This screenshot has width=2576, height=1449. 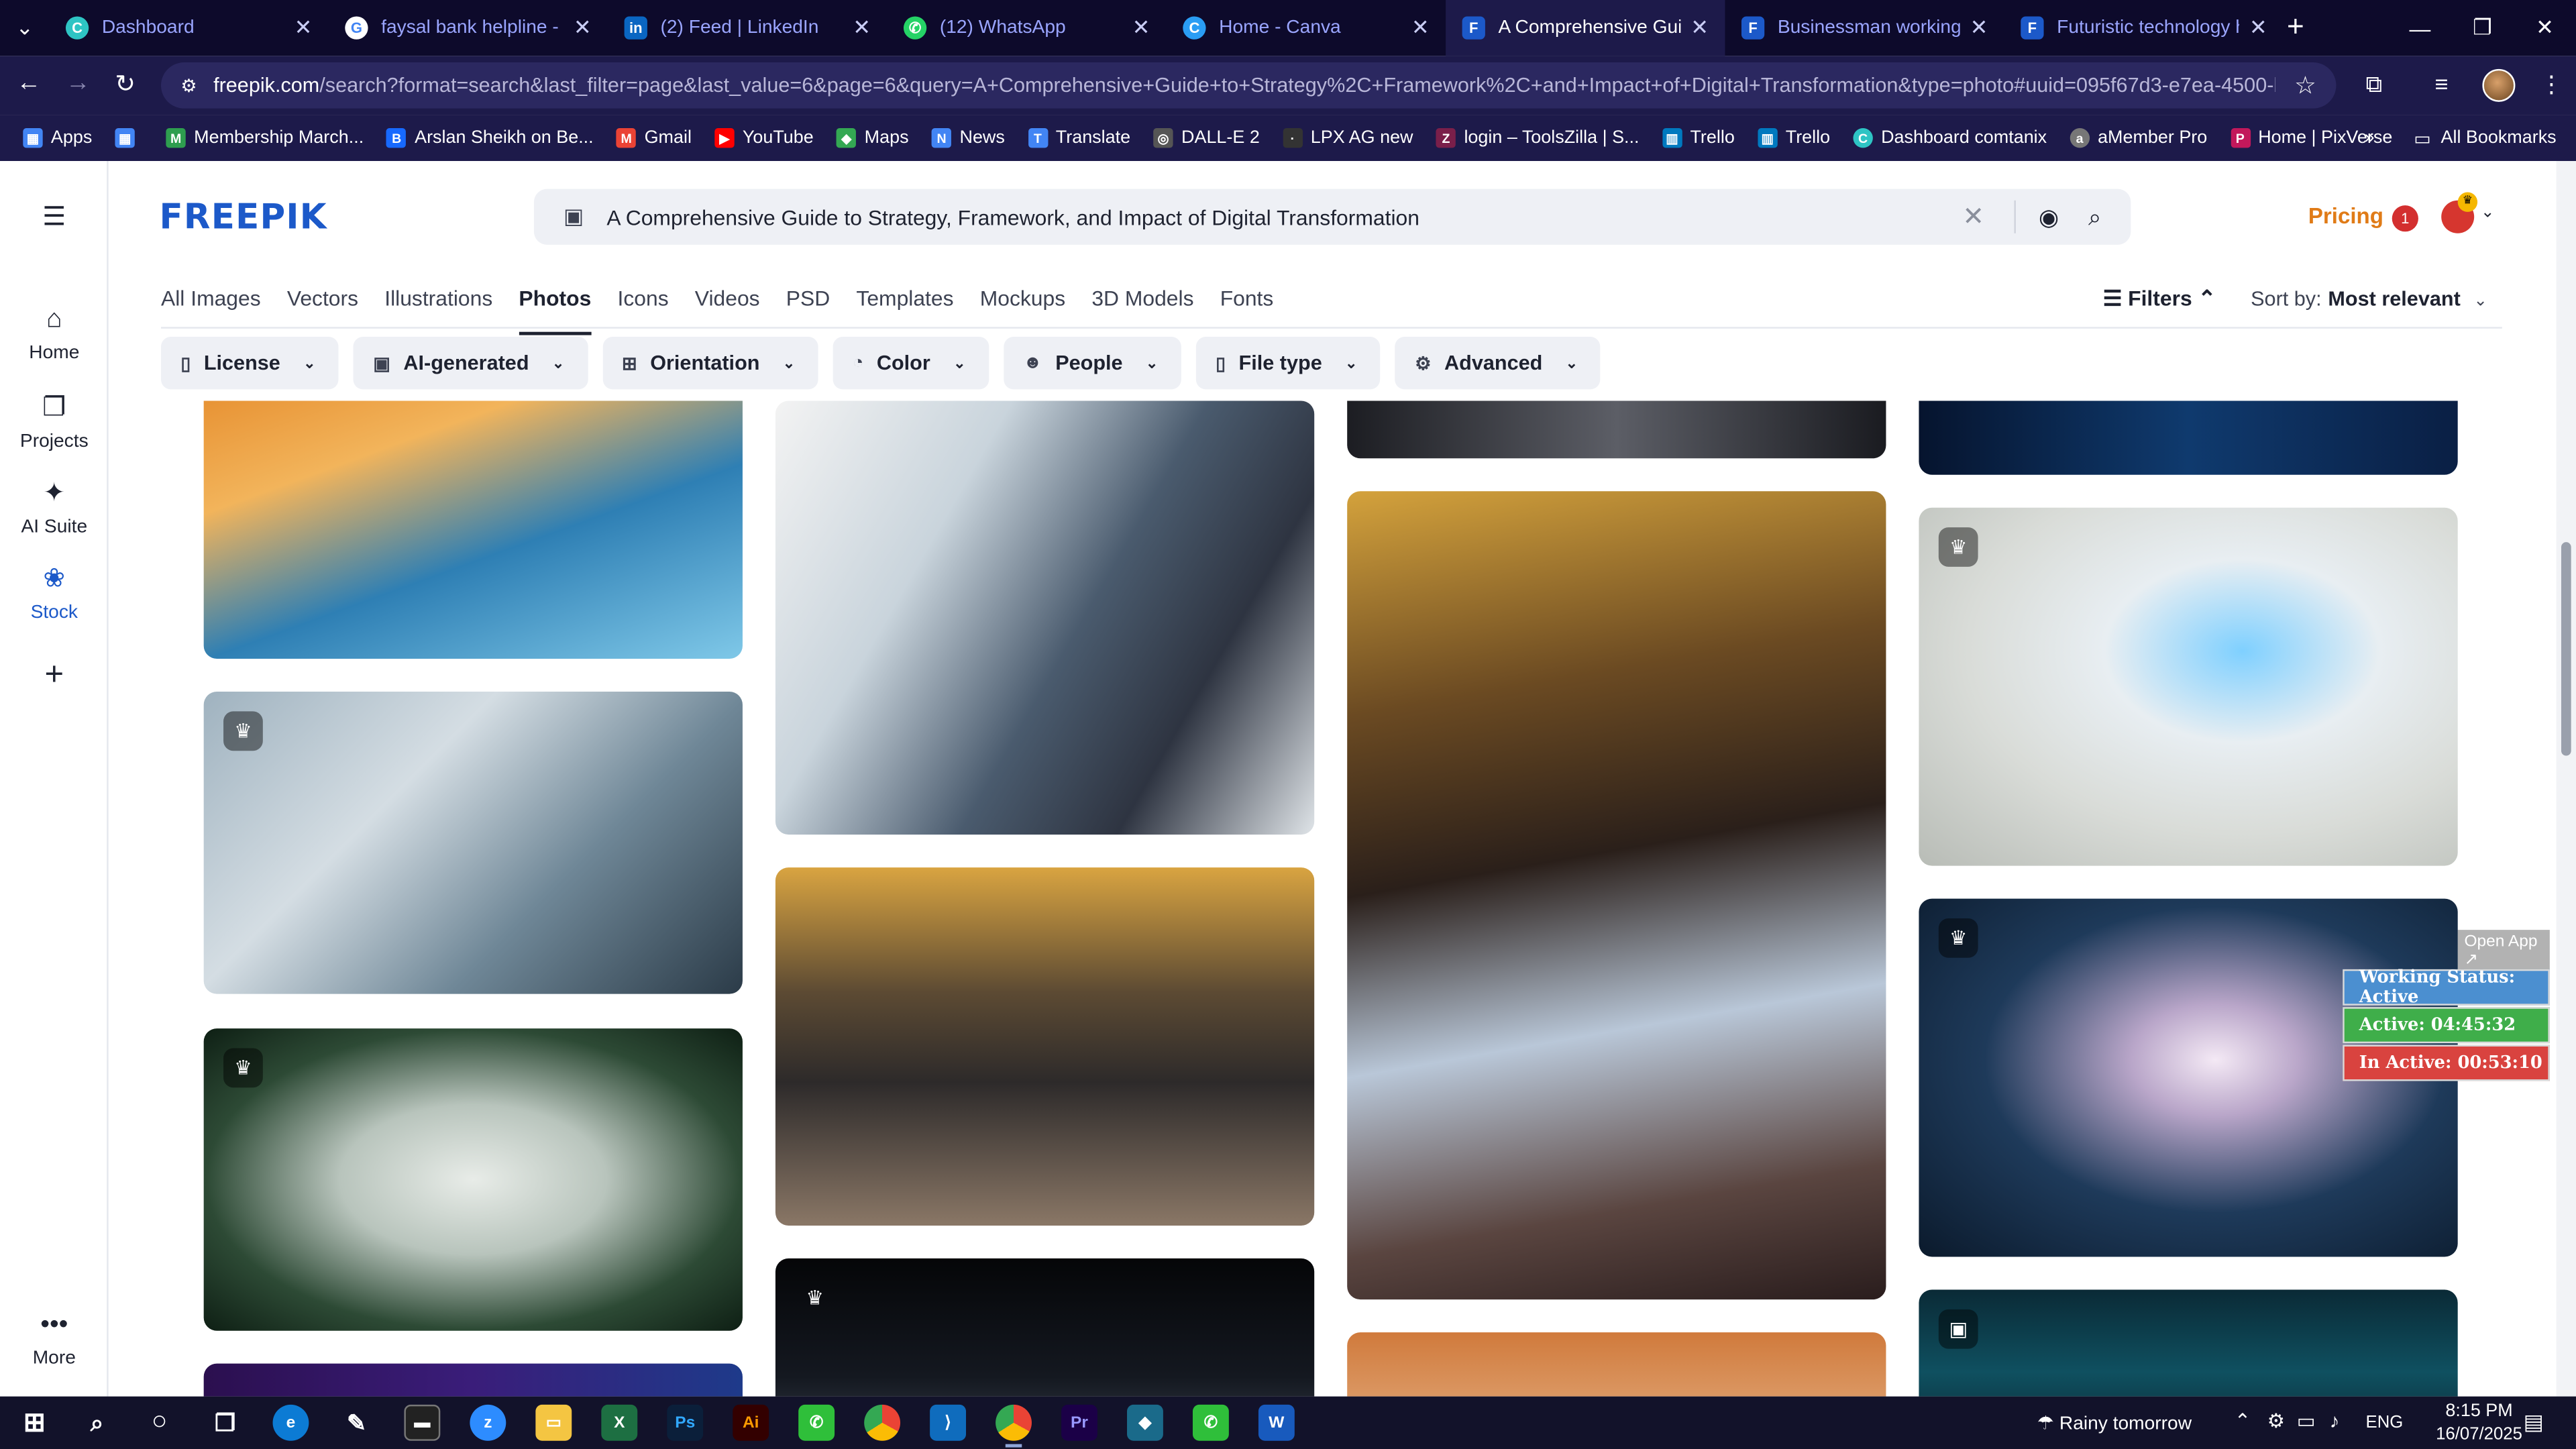 I want to click on media-control-icon: ≡, so click(x=2441, y=83).